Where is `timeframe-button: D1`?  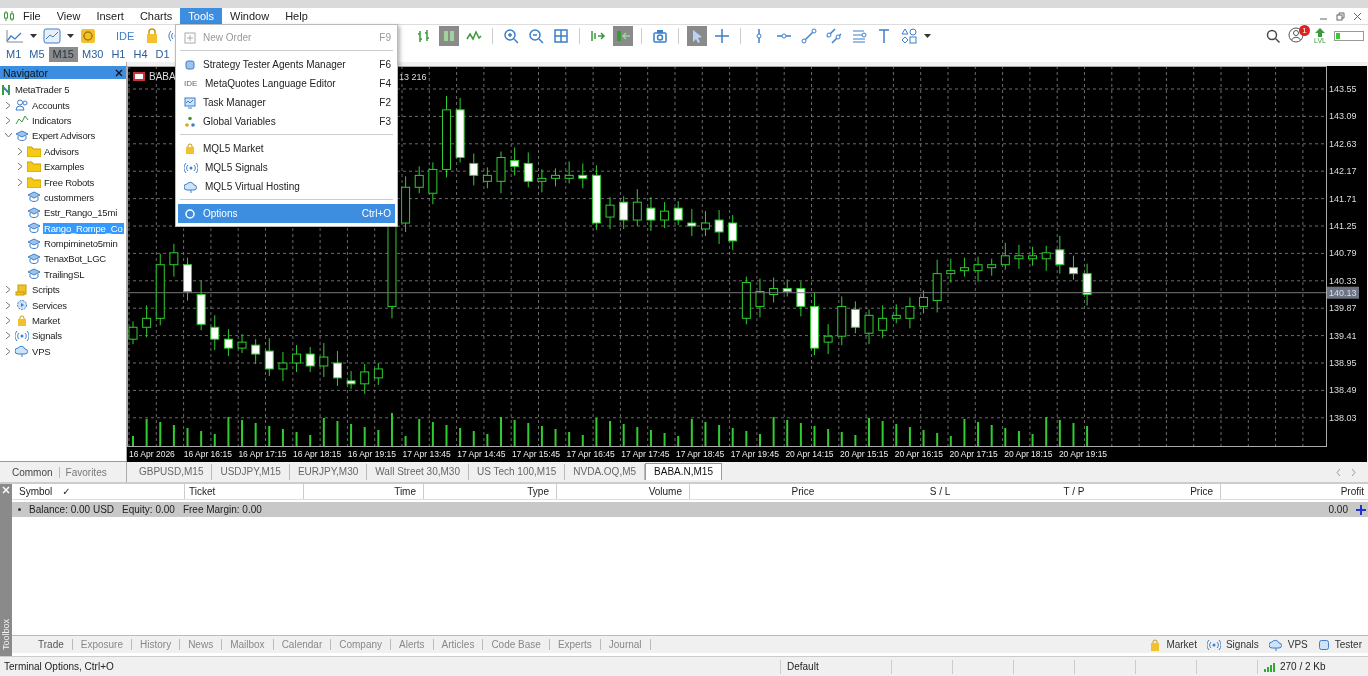
timeframe-button: D1 is located at coordinates (162, 54).